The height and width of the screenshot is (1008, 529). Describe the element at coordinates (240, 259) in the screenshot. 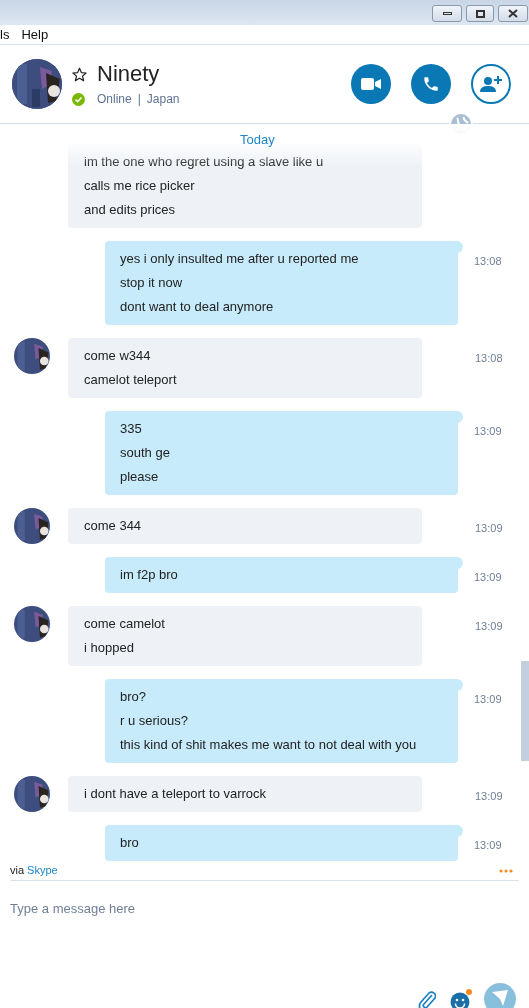

I see `message-text: yes i only insulted me after u reported me` at that location.